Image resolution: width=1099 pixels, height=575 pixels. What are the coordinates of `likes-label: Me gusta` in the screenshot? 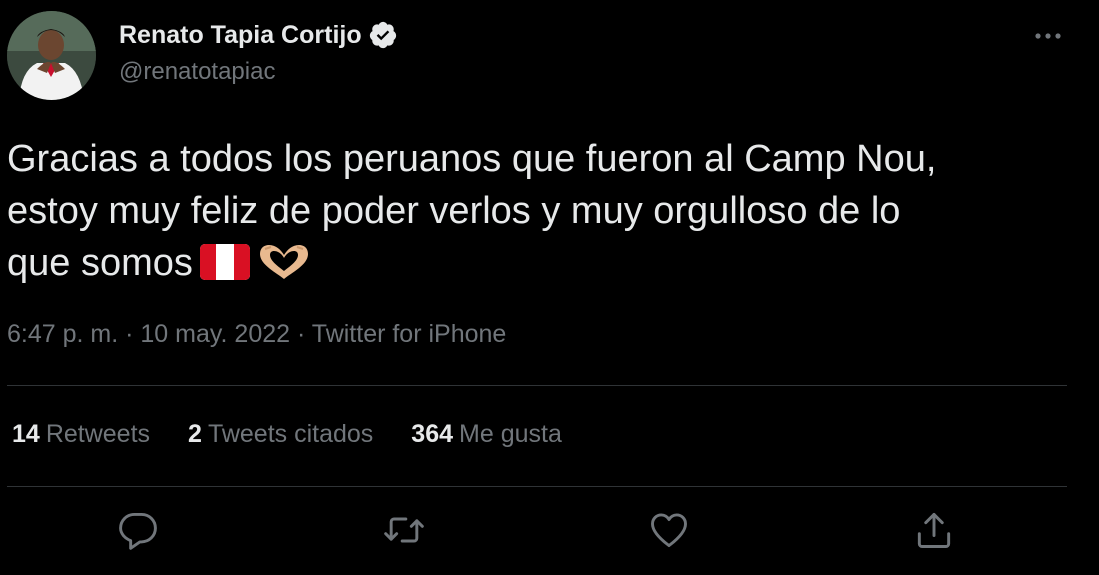 It's located at (510, 434).